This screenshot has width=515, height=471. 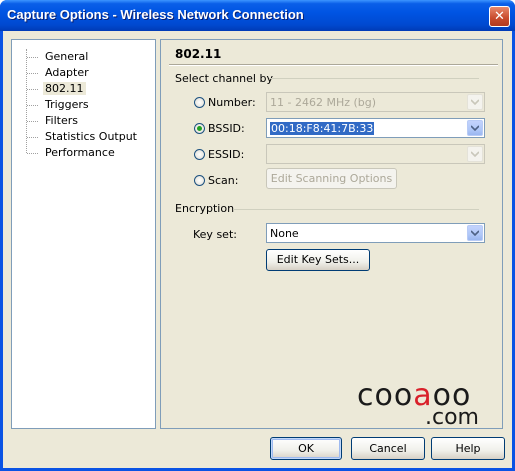 What do you see at coordinates (64, 88) in the screenshot?
I see `tree-item-label: 802.11` at bounding box center [64, 88].